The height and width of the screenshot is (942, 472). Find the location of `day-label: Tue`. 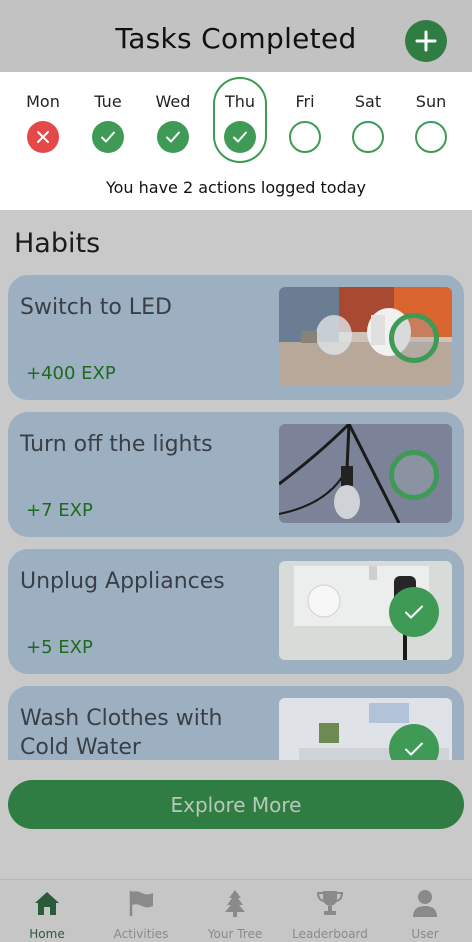

day-label: Tue is located at coordinates (108, 101).